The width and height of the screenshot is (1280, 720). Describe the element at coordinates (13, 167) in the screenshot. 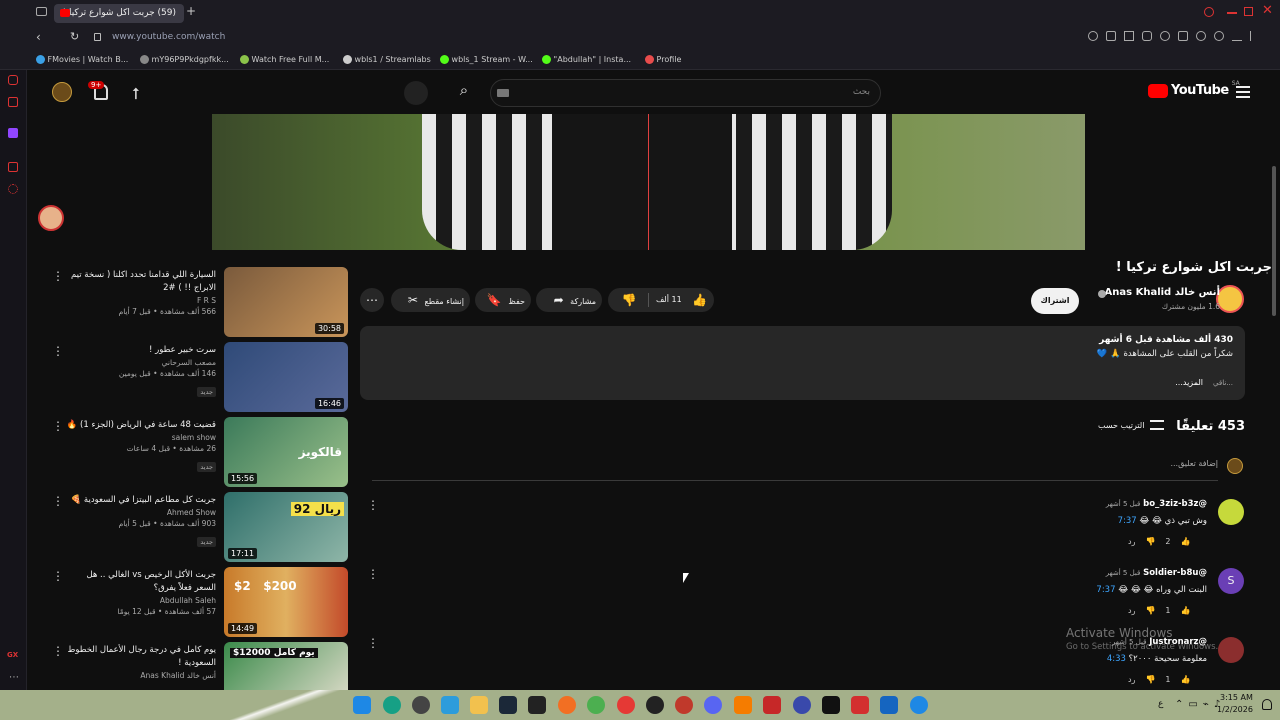

I see `sidebar-bookmark-icon` at that location.